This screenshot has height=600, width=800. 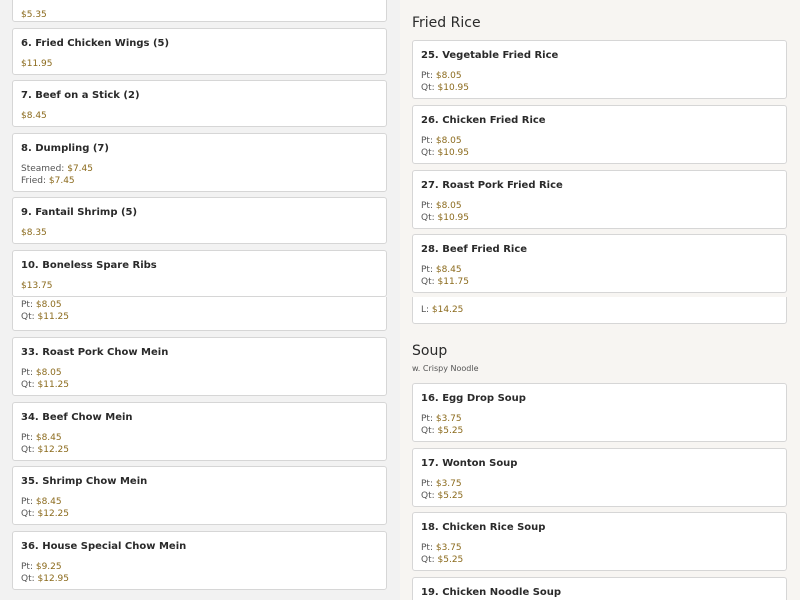 I want to click on menu-item-card: 7. Beef on a Stick (2) $8.45, so click(x=199, y=103).